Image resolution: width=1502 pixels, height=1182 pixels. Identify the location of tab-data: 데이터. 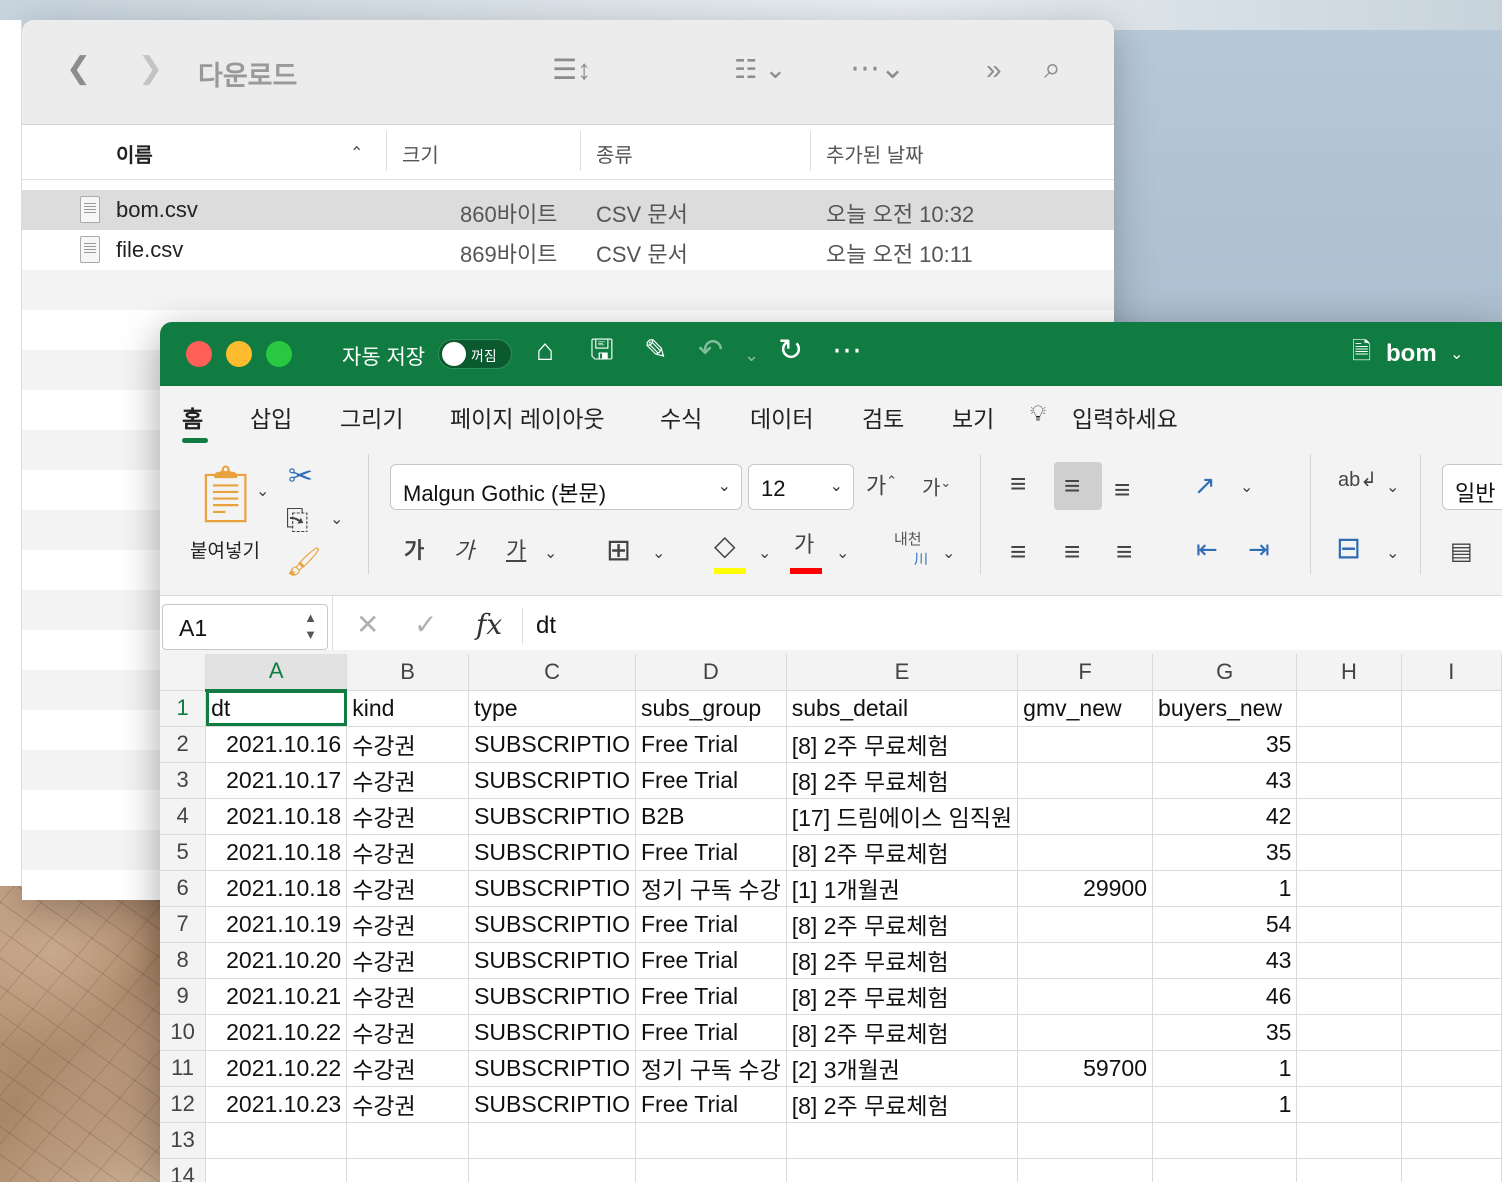
(781, 417).